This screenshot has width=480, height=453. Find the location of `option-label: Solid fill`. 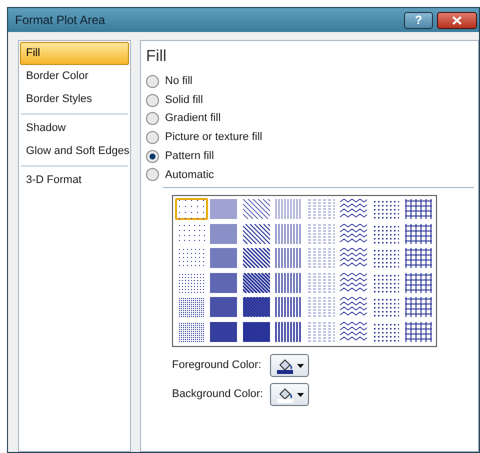

option-label: Solid fill is located at coordinates (184, 100).